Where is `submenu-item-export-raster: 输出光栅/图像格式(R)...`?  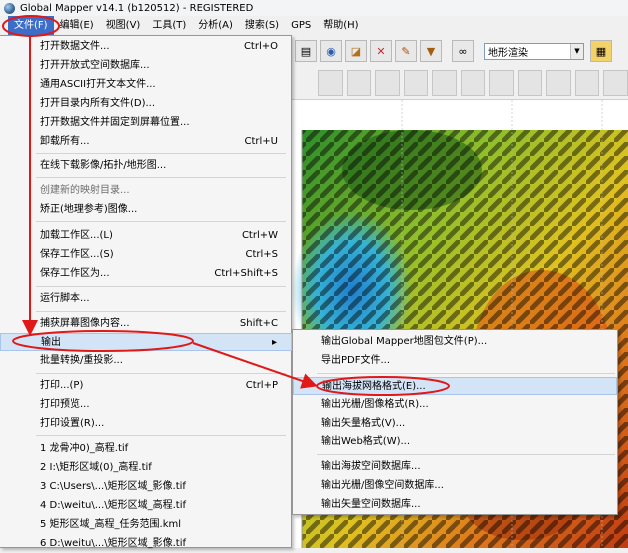 submenu-item-export-raster: 输出光栅/图像格式(R)... is located at coordinates (455, 405).